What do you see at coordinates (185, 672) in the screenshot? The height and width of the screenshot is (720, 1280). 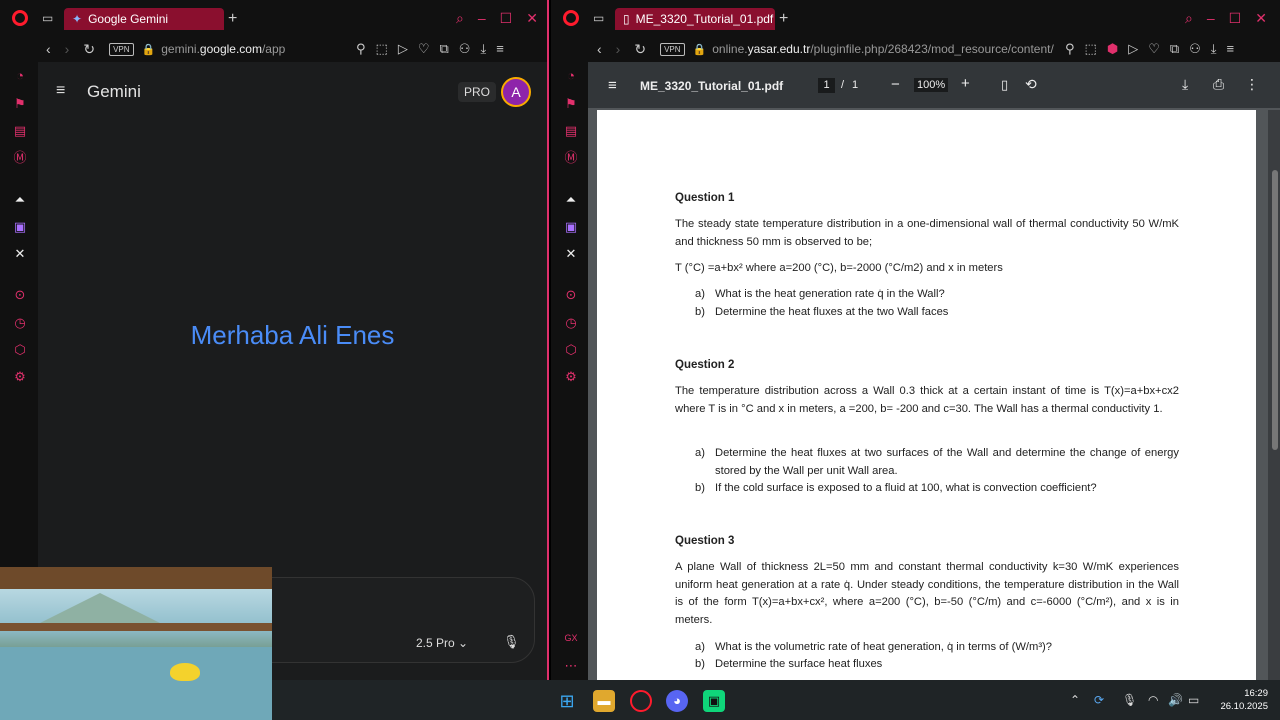 I see `wallpaper-pikachu` at bounding box center [185, 672].